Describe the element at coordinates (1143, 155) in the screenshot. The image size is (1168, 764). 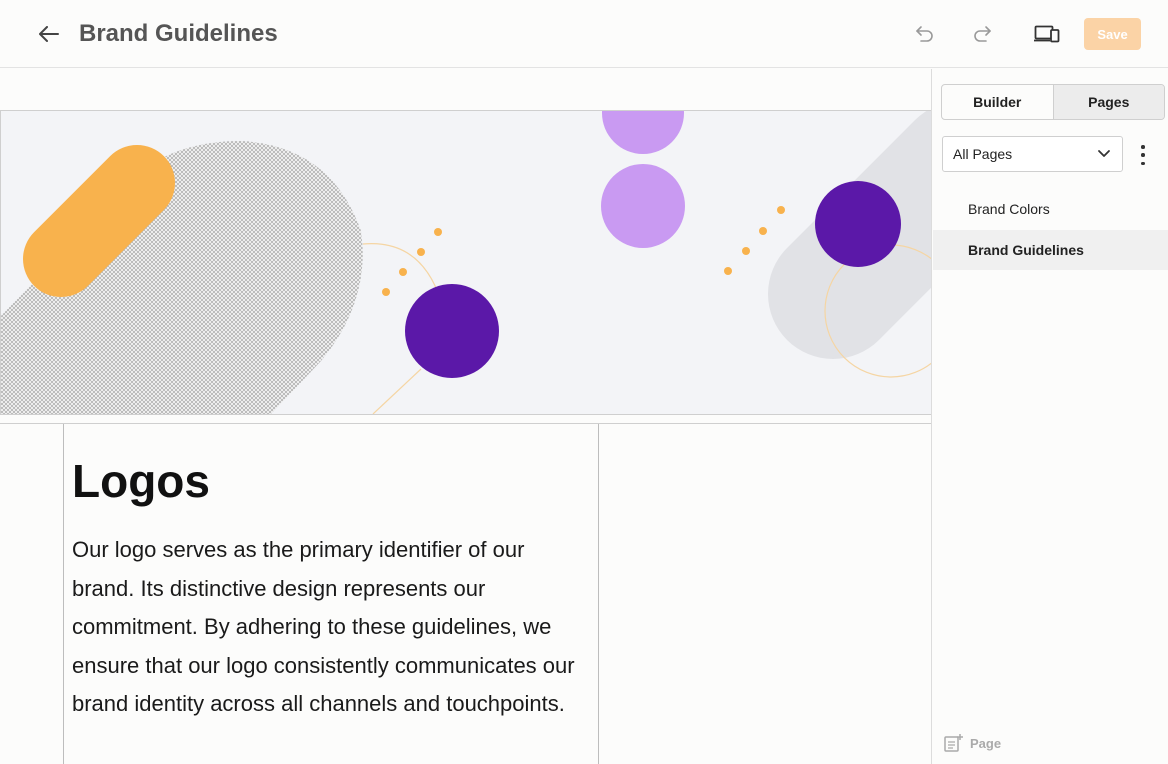
I see `more-options-icon` at that location.